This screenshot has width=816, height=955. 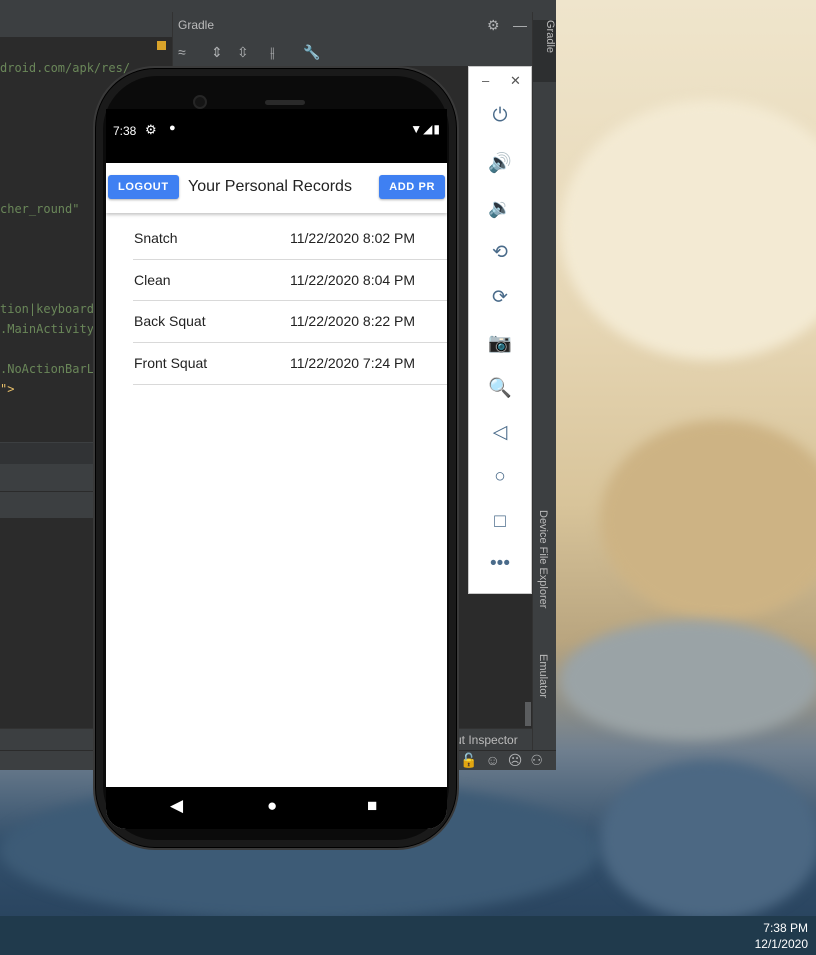 What do you see at coordinates (519, 760) in the screenshot?
I see `sad-face-icon: ☹` at bounding box center [519, 760].